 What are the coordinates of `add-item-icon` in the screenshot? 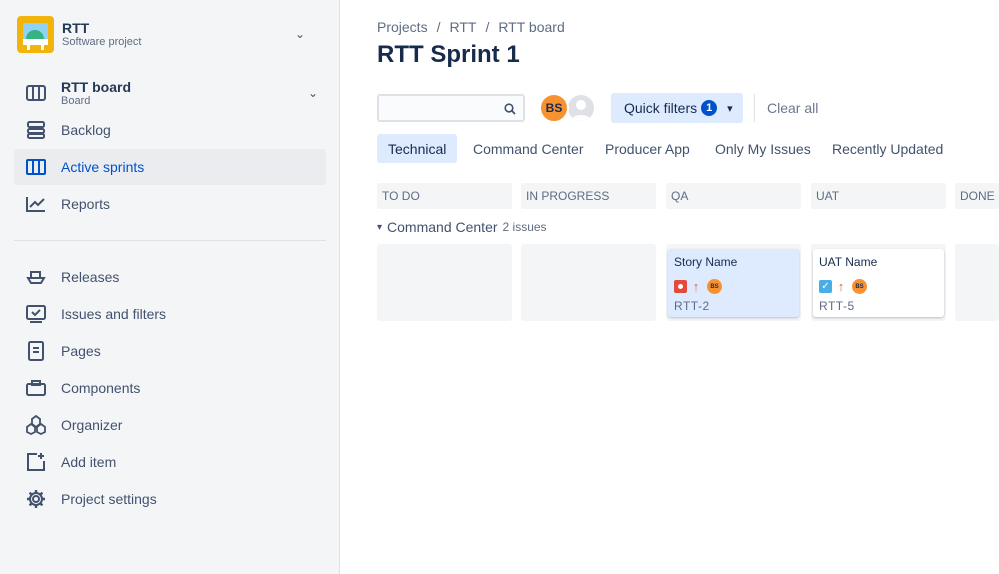 It's located at (36, 462).